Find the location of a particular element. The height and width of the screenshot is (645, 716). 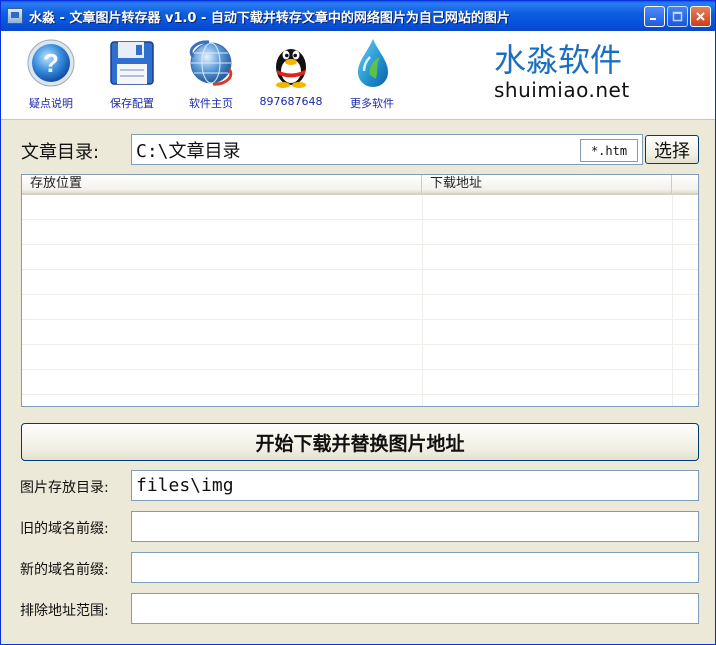

toolbar-help-button: ? 疑点说明 is located at coordinates (51, 74).